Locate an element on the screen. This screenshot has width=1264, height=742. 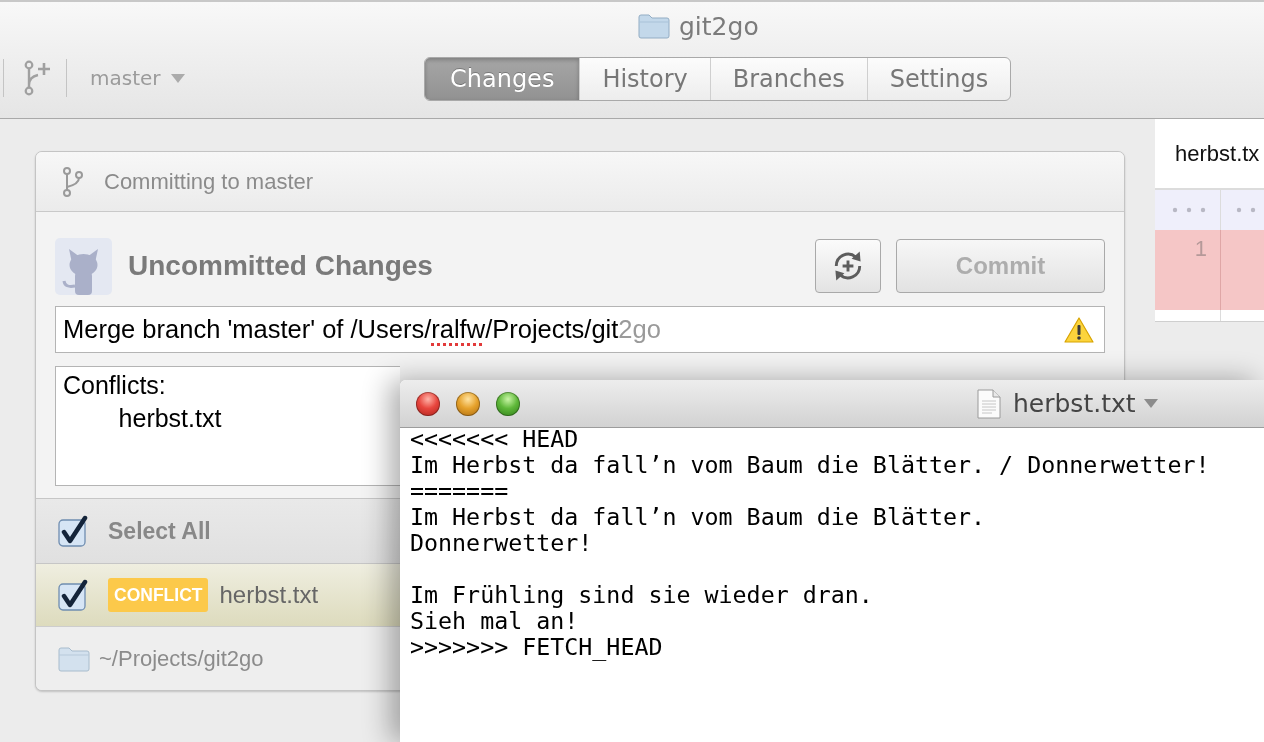
diff-file-name: herbst.tx is located at coordinates (1217, 153).